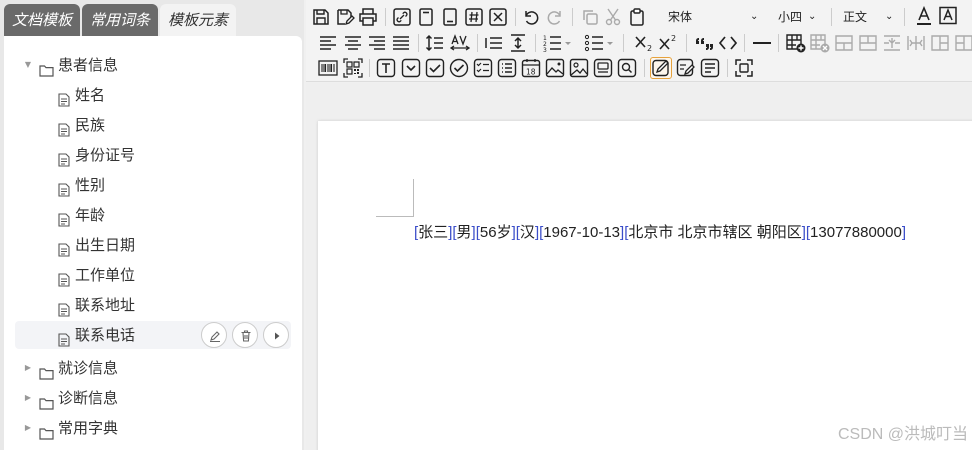  What do you see at coordinates (579, 68) in the screenshot?
I see `picture-icon` at bounding box center [579, 68].